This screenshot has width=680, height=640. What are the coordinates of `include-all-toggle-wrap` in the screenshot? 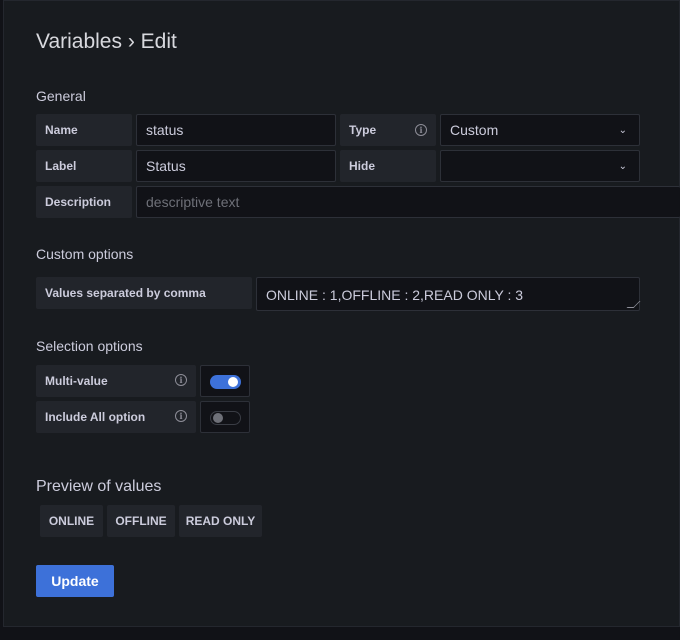 It's located at (225, 417).